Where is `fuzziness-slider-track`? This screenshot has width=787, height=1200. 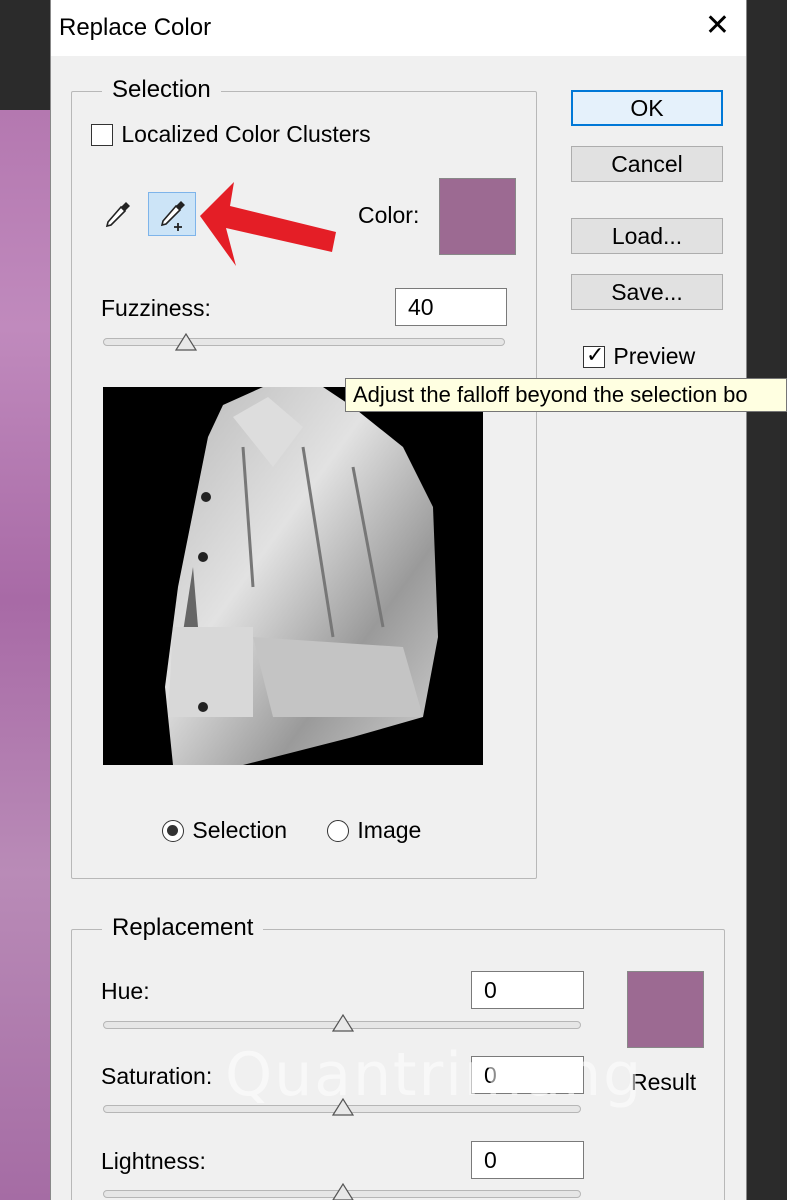
fuzziness-slider-track is located at coordinates (304, 342).